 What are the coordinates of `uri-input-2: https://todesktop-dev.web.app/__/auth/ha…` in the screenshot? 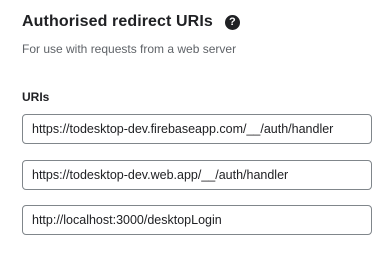 It's located at (197, 175).